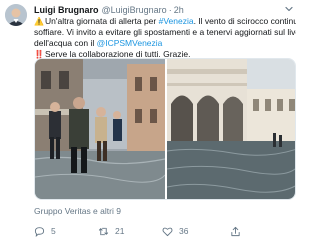  I want to click on share-button, so click(238, 231).